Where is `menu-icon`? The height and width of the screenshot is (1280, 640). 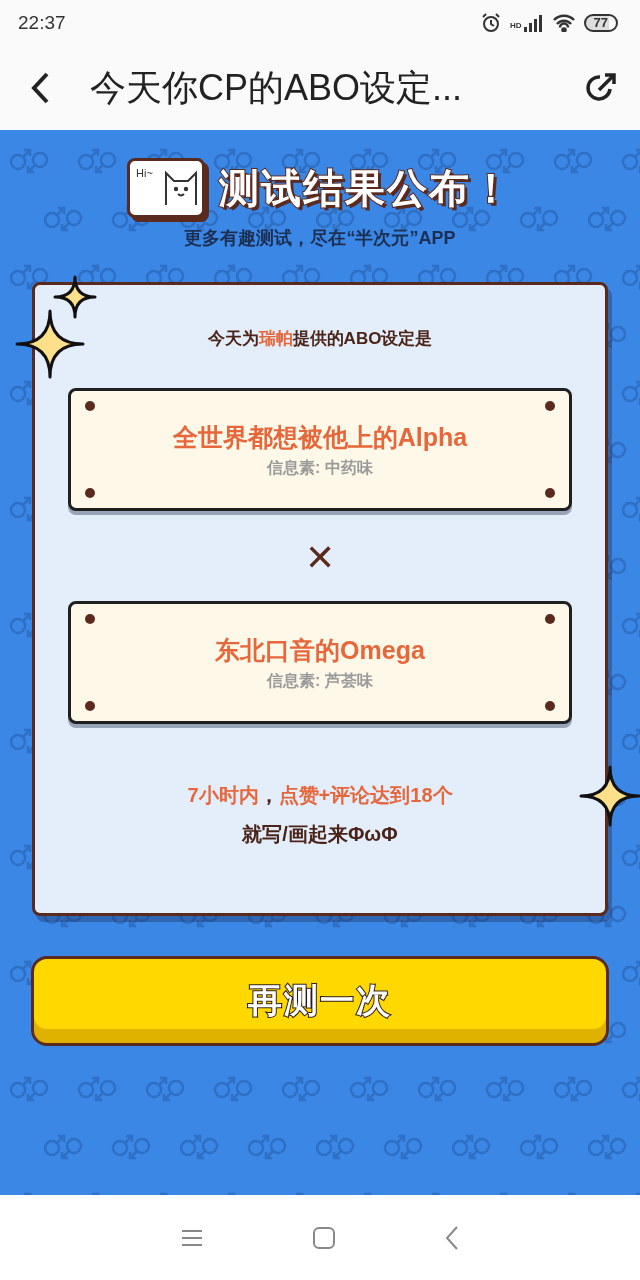
menu-icon is located at coordinates (192, 1237).